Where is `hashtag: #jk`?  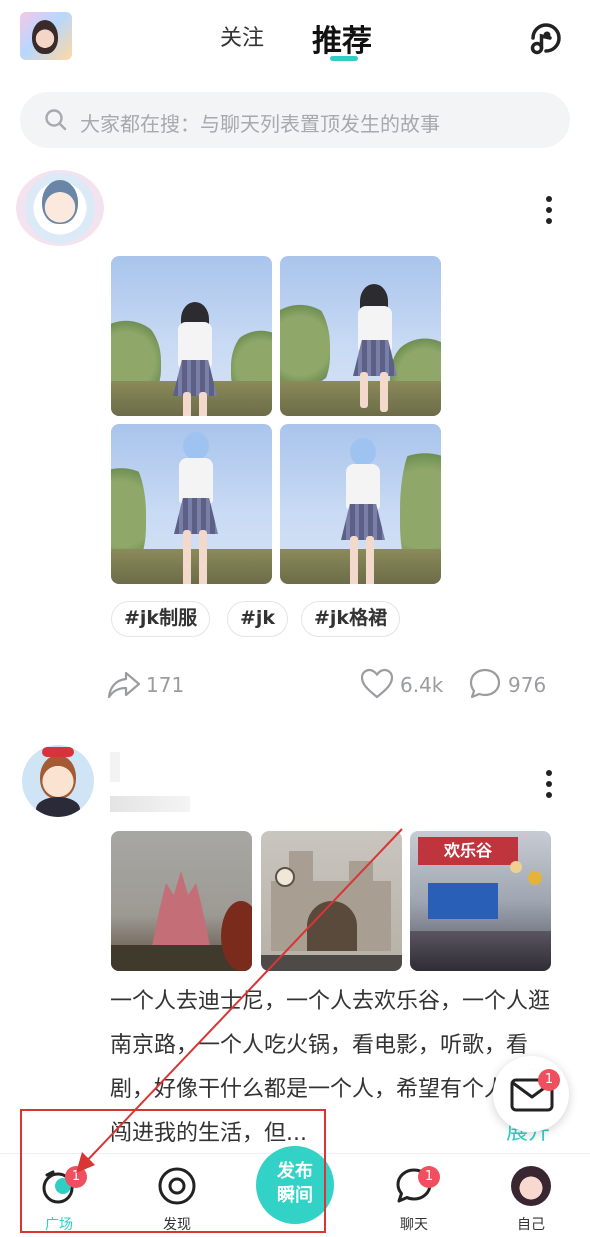 hashtag: #jk is located at coordinates (258, 619).